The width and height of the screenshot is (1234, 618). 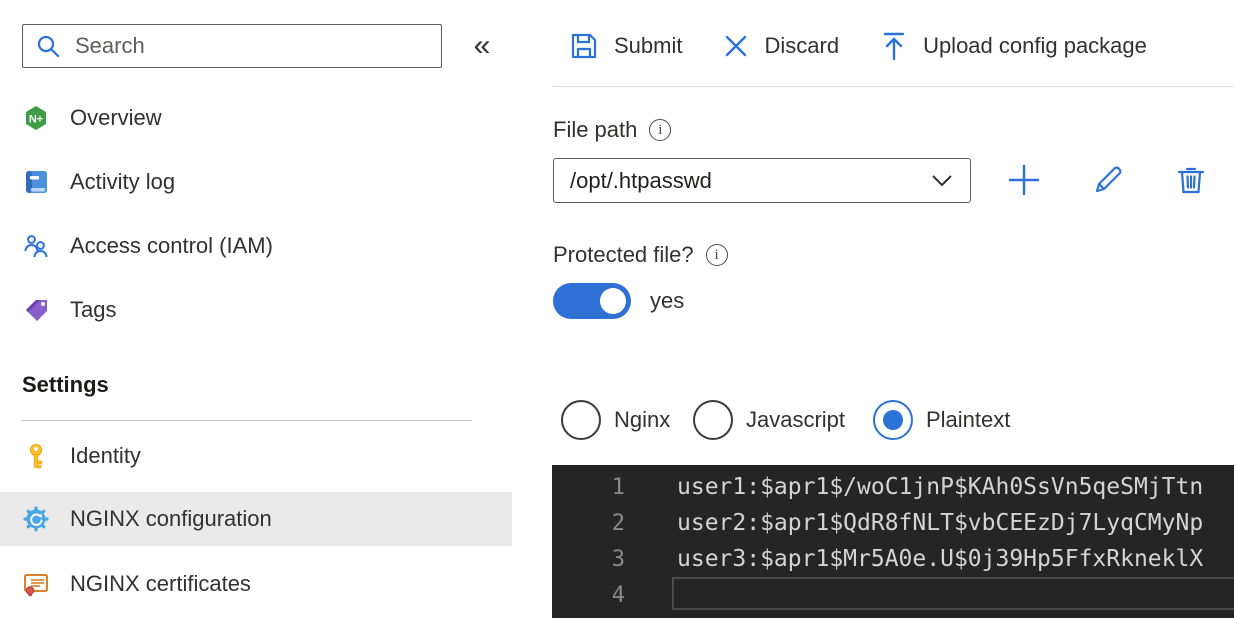 I want to click on file-path-dropdown: /opt/.htpasswd, so click(x=762, y=180).